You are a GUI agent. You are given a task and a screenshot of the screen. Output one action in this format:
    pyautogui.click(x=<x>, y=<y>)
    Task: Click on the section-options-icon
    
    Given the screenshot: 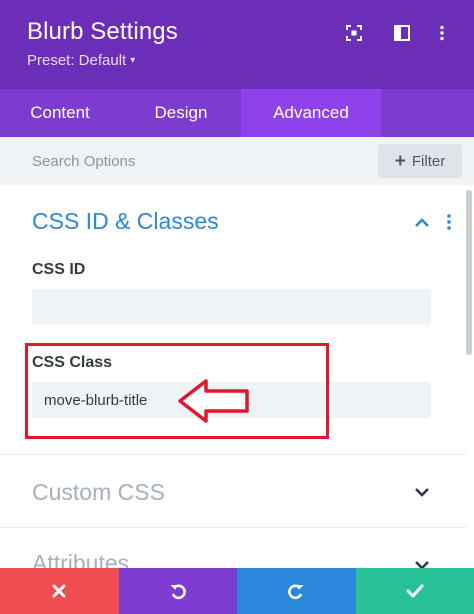 What is the action you would take?
    pyautogui.click(x=449, y=222)
    